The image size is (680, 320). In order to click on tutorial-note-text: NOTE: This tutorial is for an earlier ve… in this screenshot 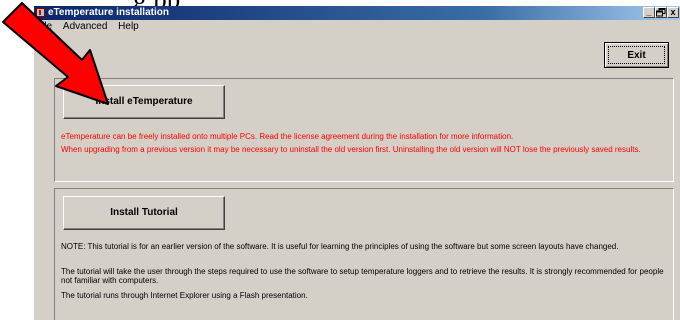, I will do `click(340, 246)`.